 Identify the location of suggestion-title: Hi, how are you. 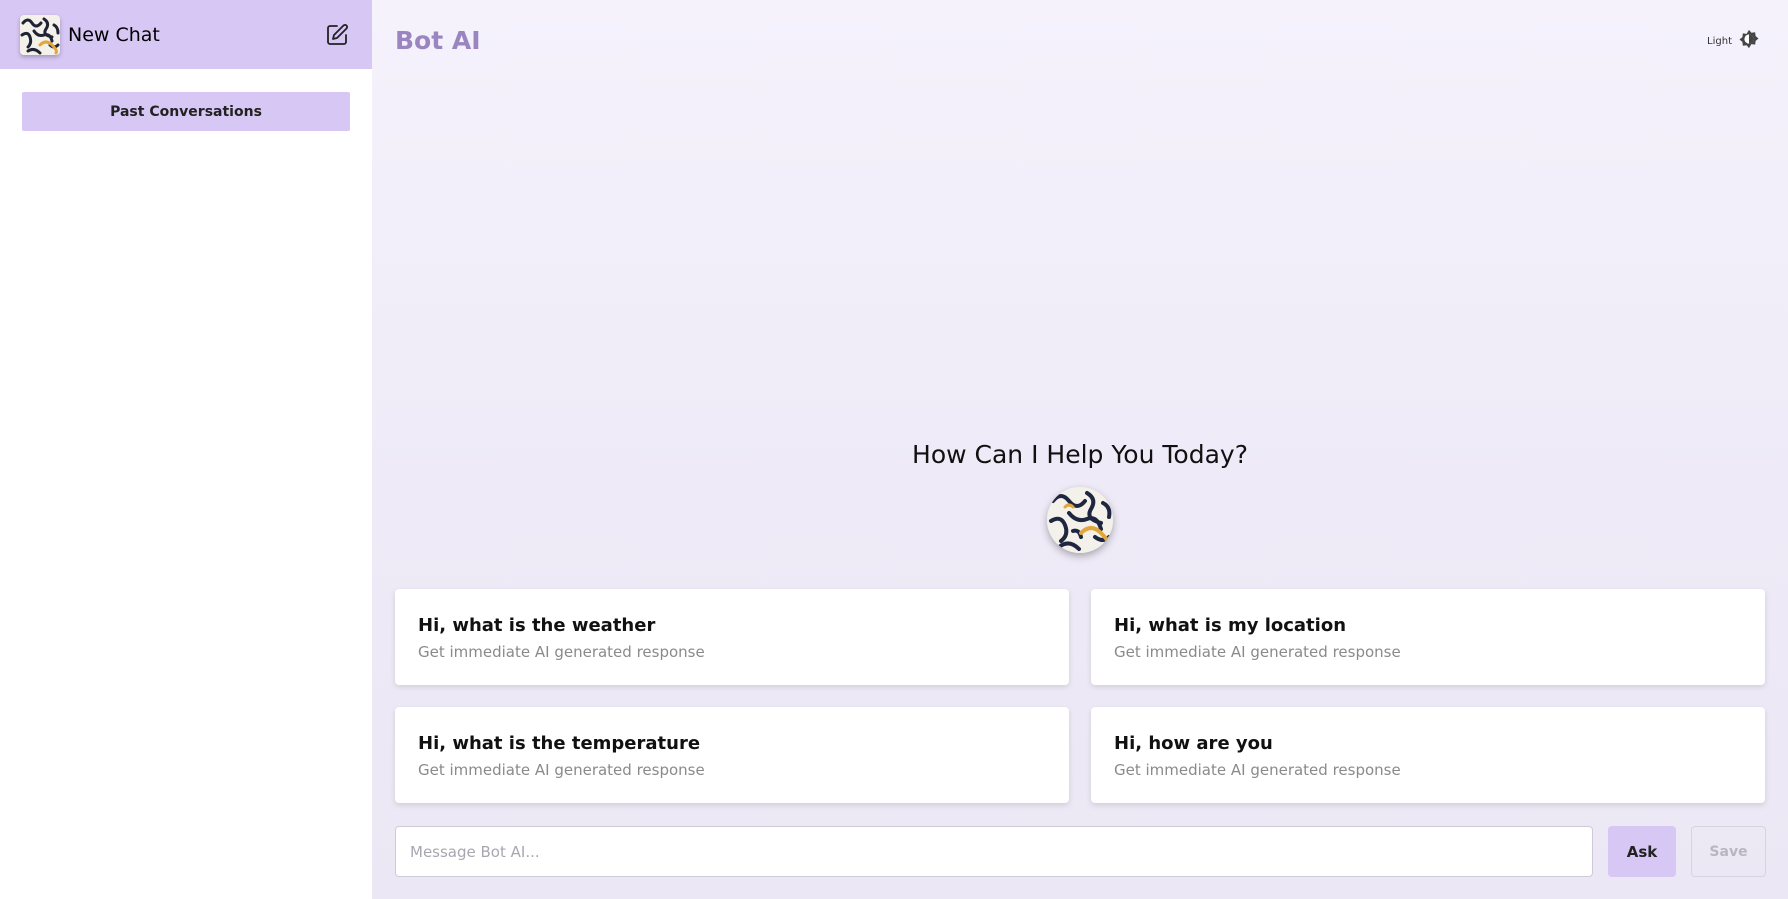
(1193, 743).